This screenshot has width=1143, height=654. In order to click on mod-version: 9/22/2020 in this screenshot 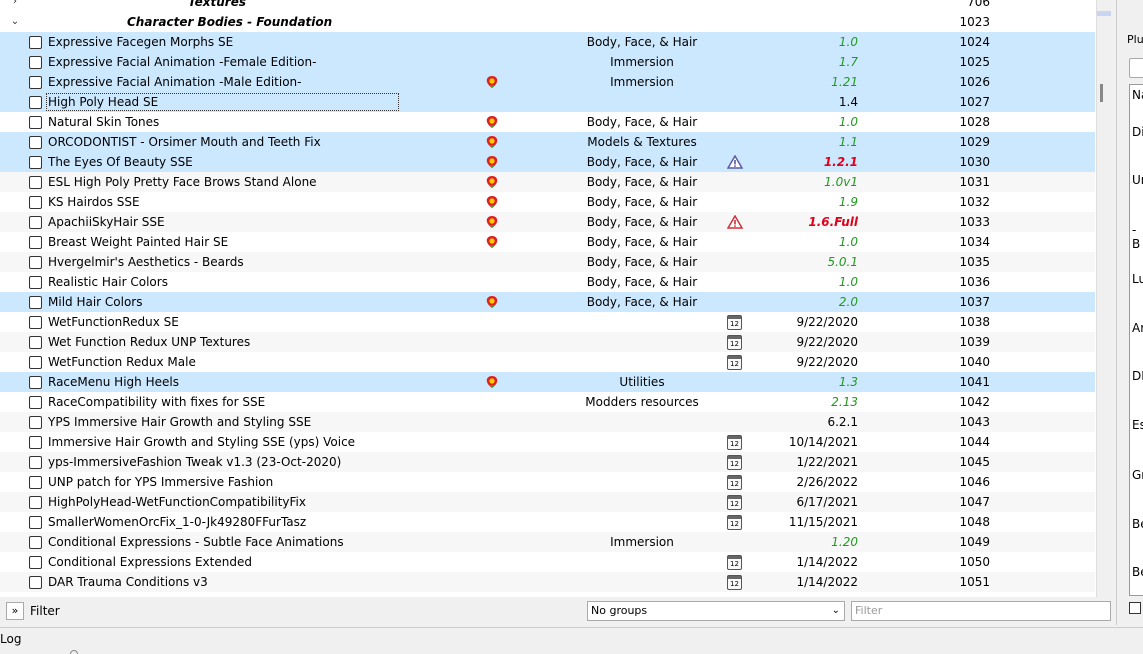, I will do `click(827, 342)`.